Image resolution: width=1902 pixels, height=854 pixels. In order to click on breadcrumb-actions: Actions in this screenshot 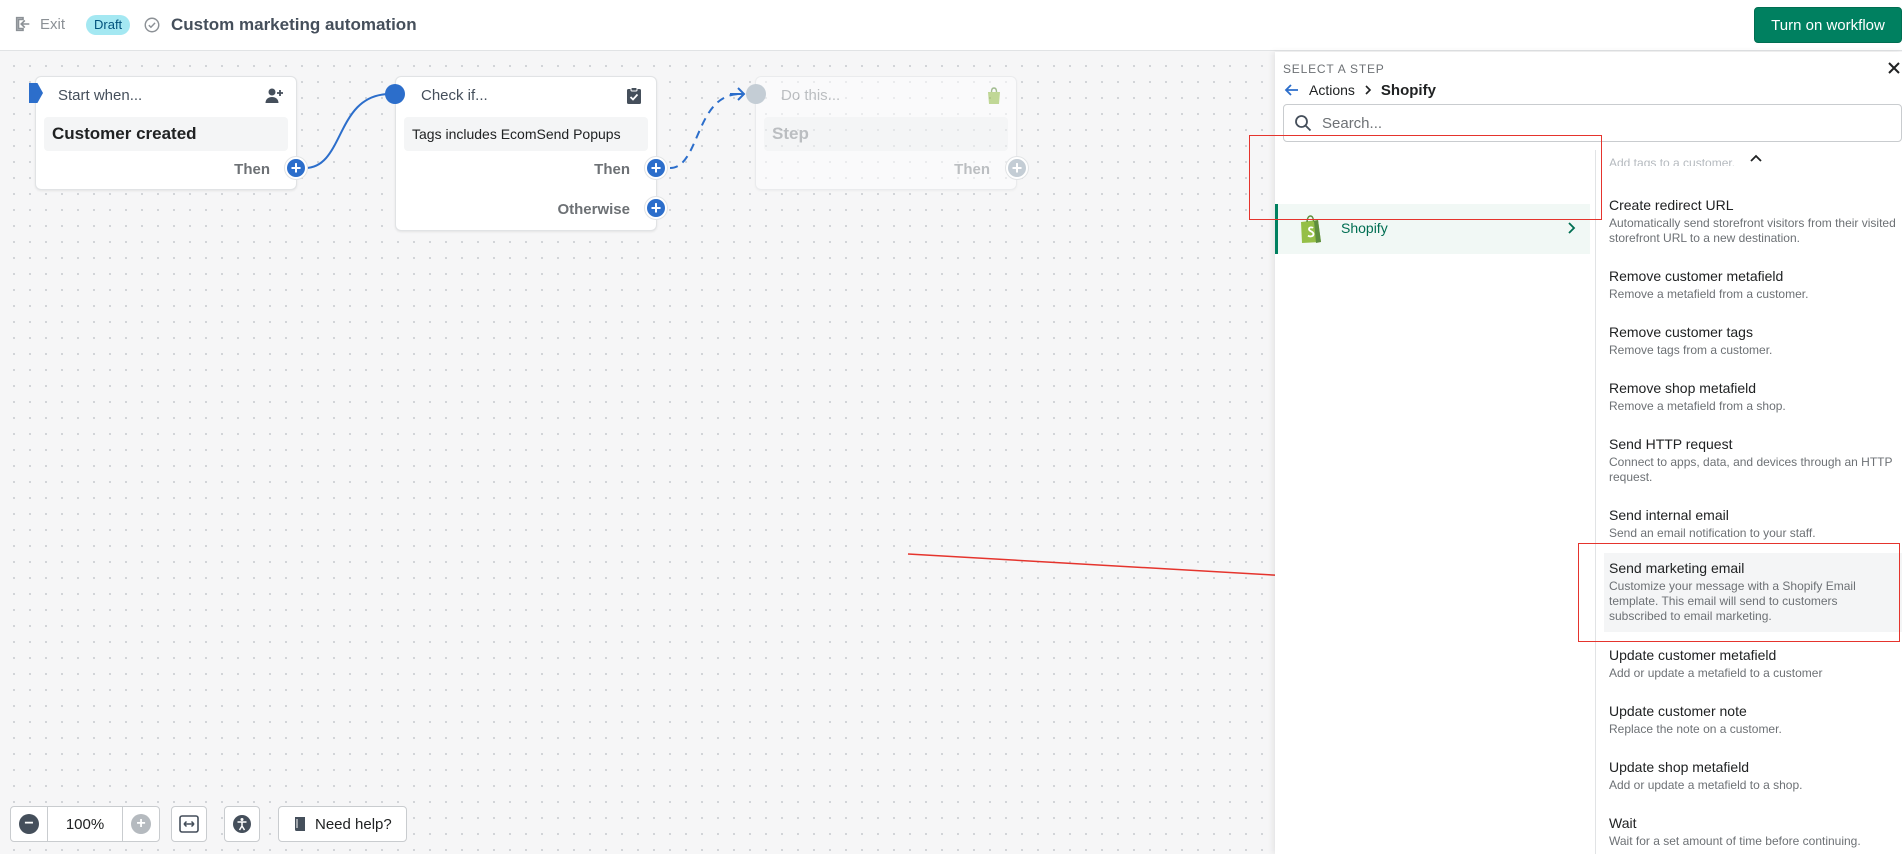, I will do `click(1332, 90)`.